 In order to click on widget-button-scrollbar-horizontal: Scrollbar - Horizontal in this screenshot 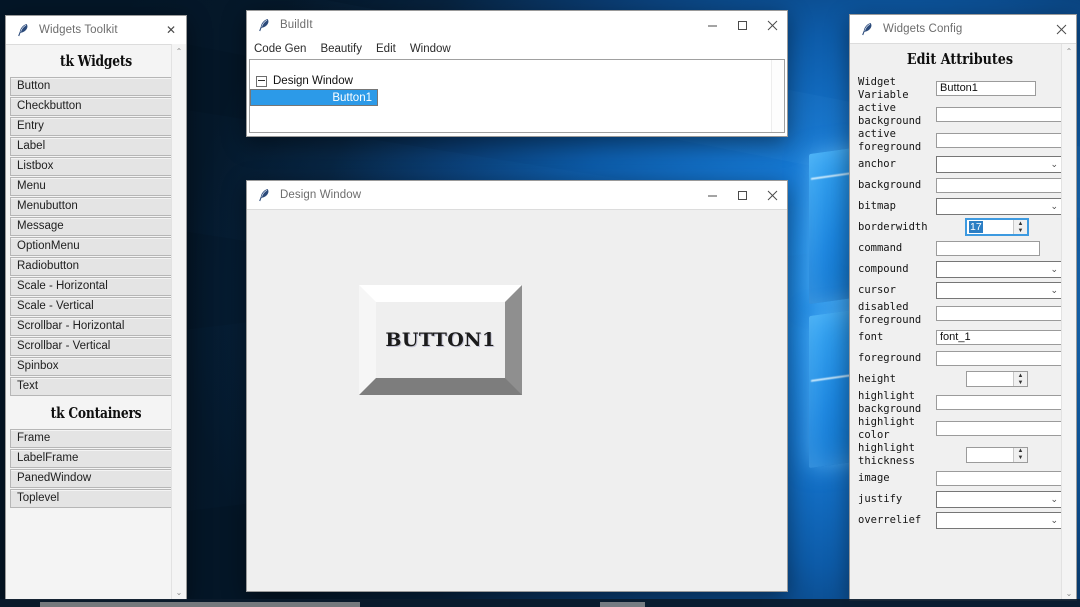, I will do `click(96, 326)`.